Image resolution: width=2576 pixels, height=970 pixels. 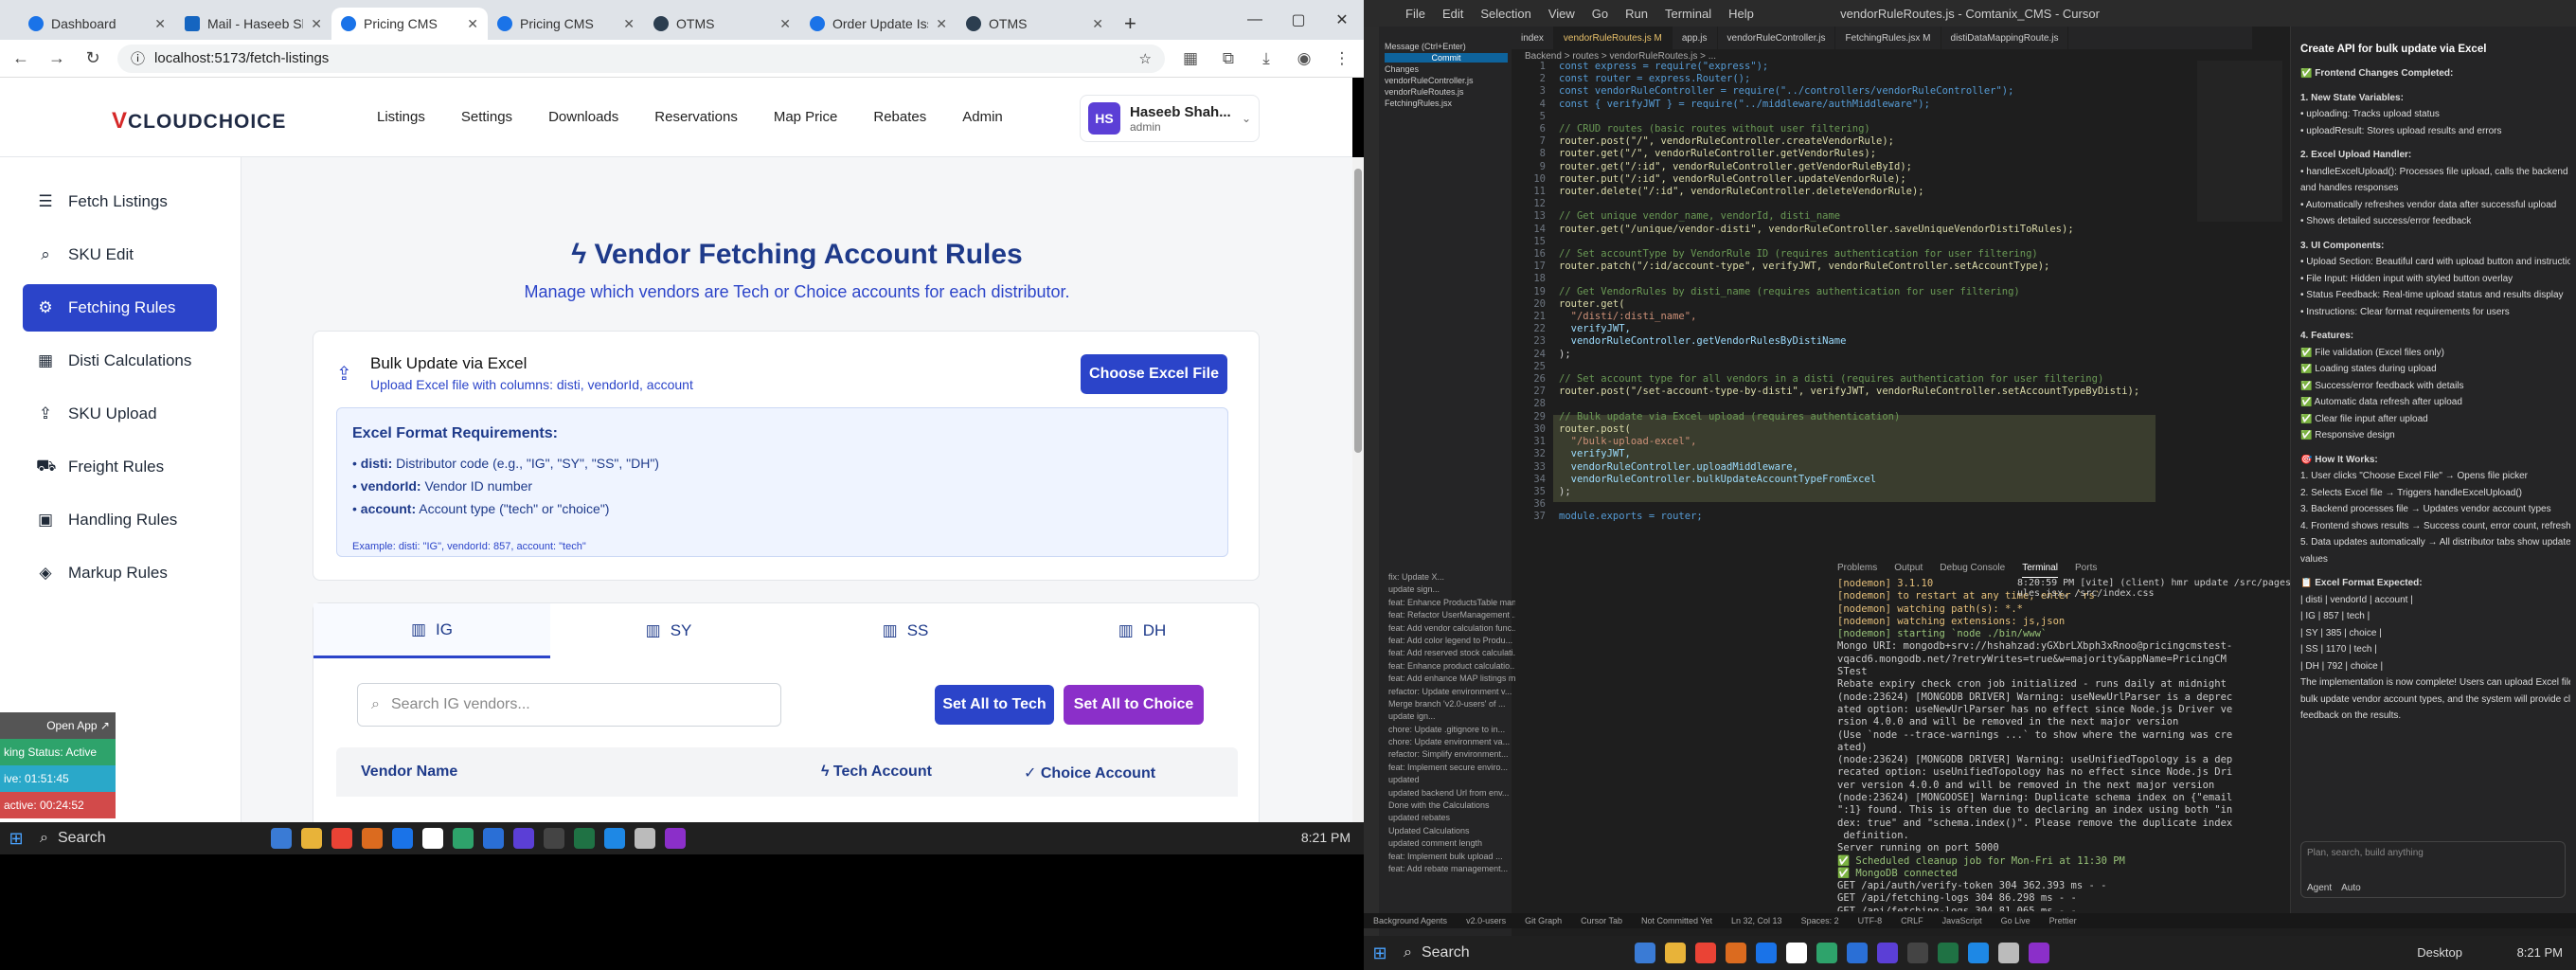 I want to click on sidebar-item-sku-upload: ⇪ SKU Upload, so click(x=120, y=414).